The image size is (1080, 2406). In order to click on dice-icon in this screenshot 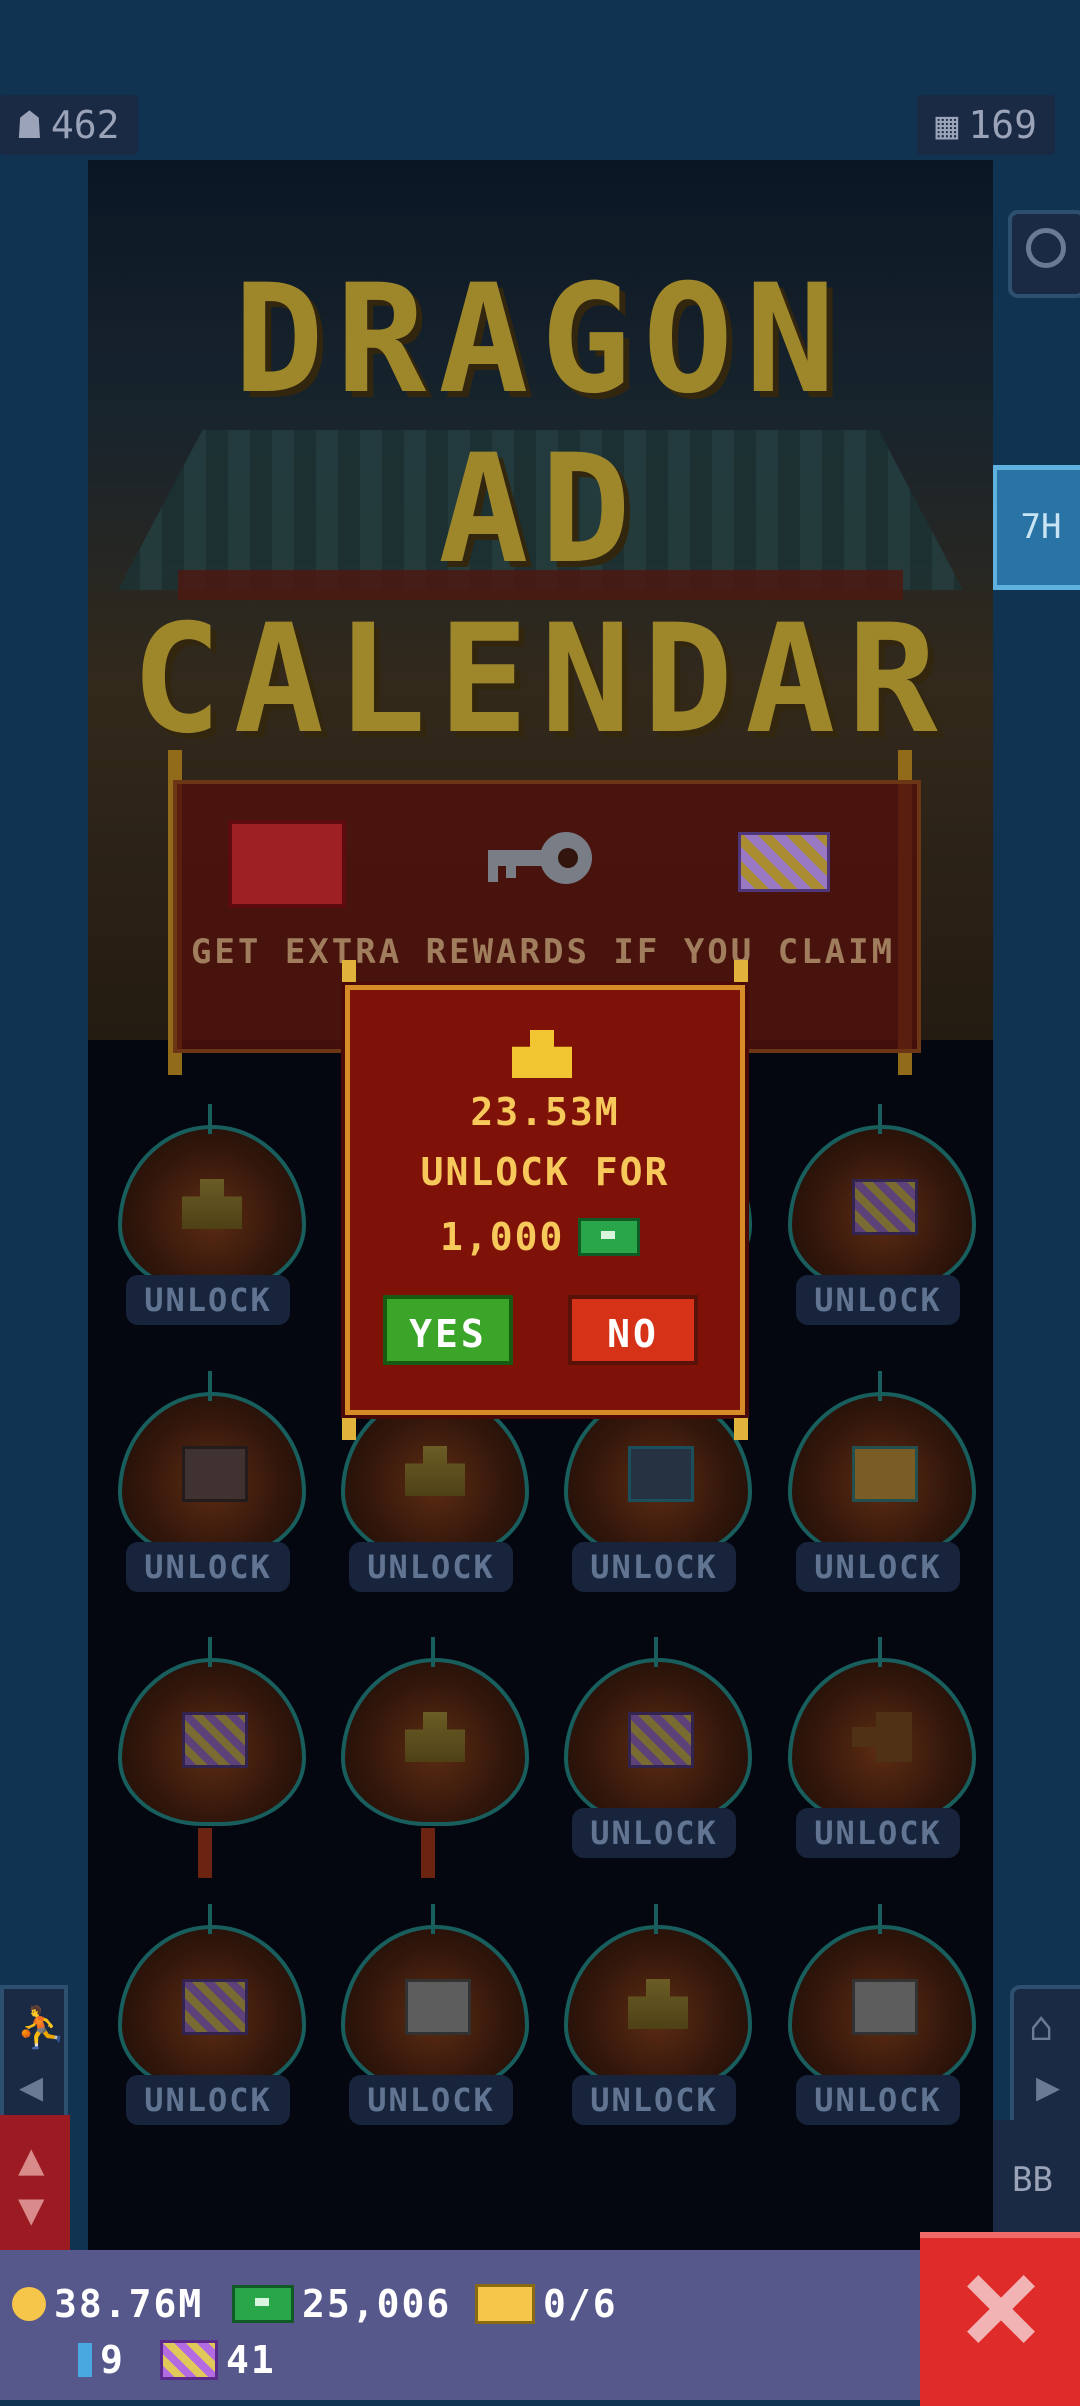, I will do `click(438, 2007)`.